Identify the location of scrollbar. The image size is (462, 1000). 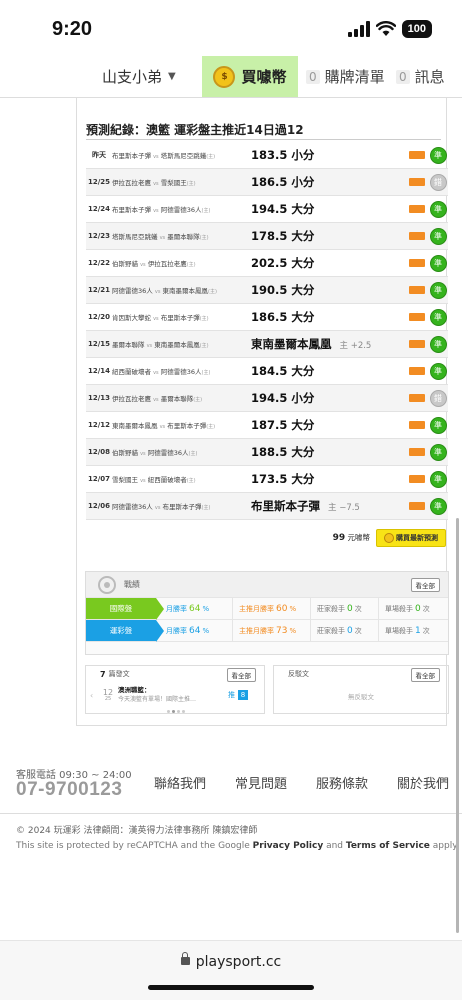
(457, 725).